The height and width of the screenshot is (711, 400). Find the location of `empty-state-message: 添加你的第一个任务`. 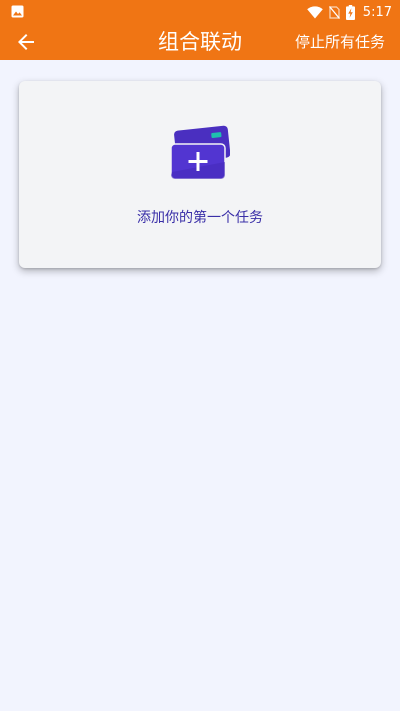

empty-state-message: 添加你的第一个任务 is located at coordinates (200, 218).